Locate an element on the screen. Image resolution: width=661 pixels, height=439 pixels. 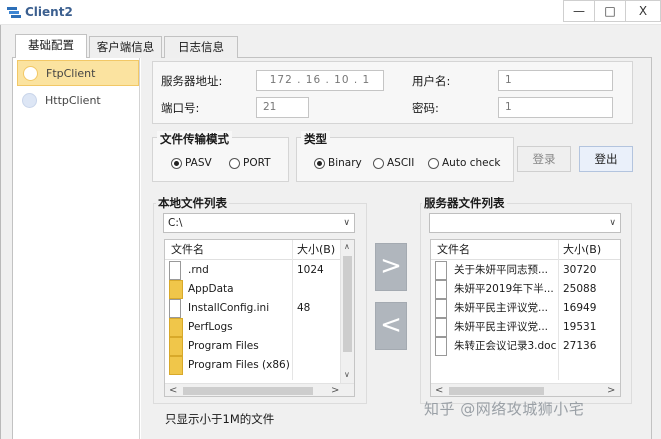
local-files-title: 本地文件列表 is located at coordinates (192, 203).